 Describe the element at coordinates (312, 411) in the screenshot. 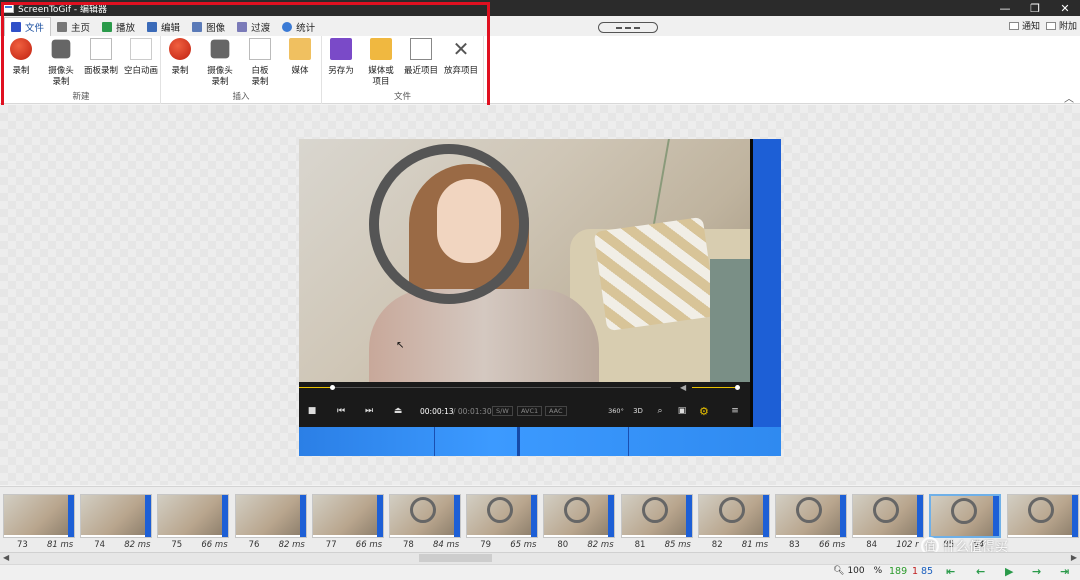

I see `stop-icon: ■` at that location.